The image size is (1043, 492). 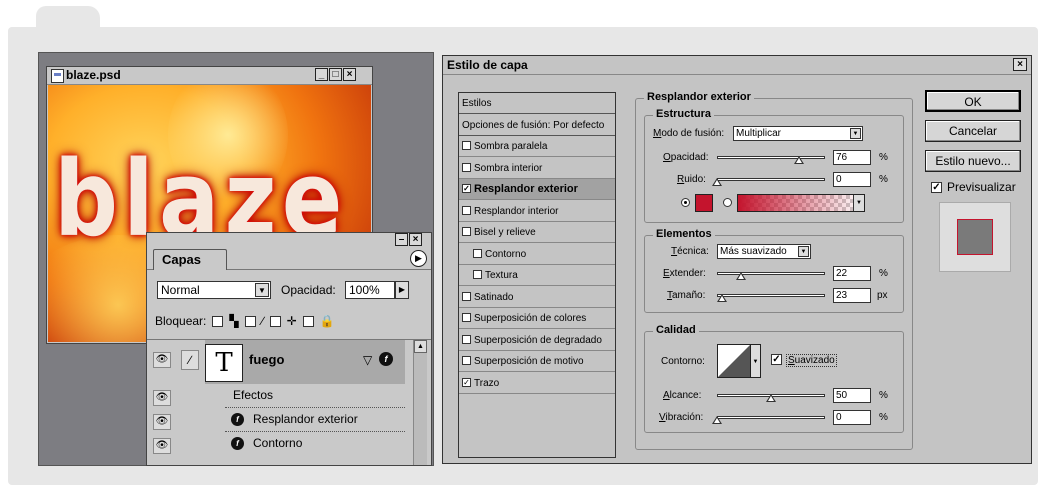 What do you see at coordinates (768, 181) in the screenshot?
I see `noise-slider` at bounding box center [768, 181].